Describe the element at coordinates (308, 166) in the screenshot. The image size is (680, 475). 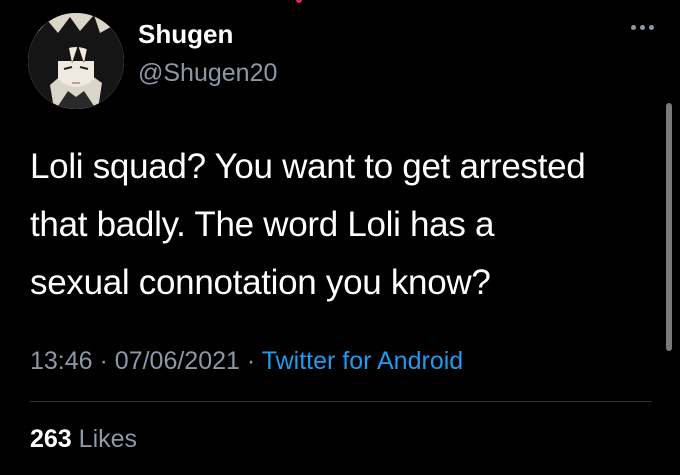
I see `tweet-text-line: Loli squad? You want to get arrested` at that location.